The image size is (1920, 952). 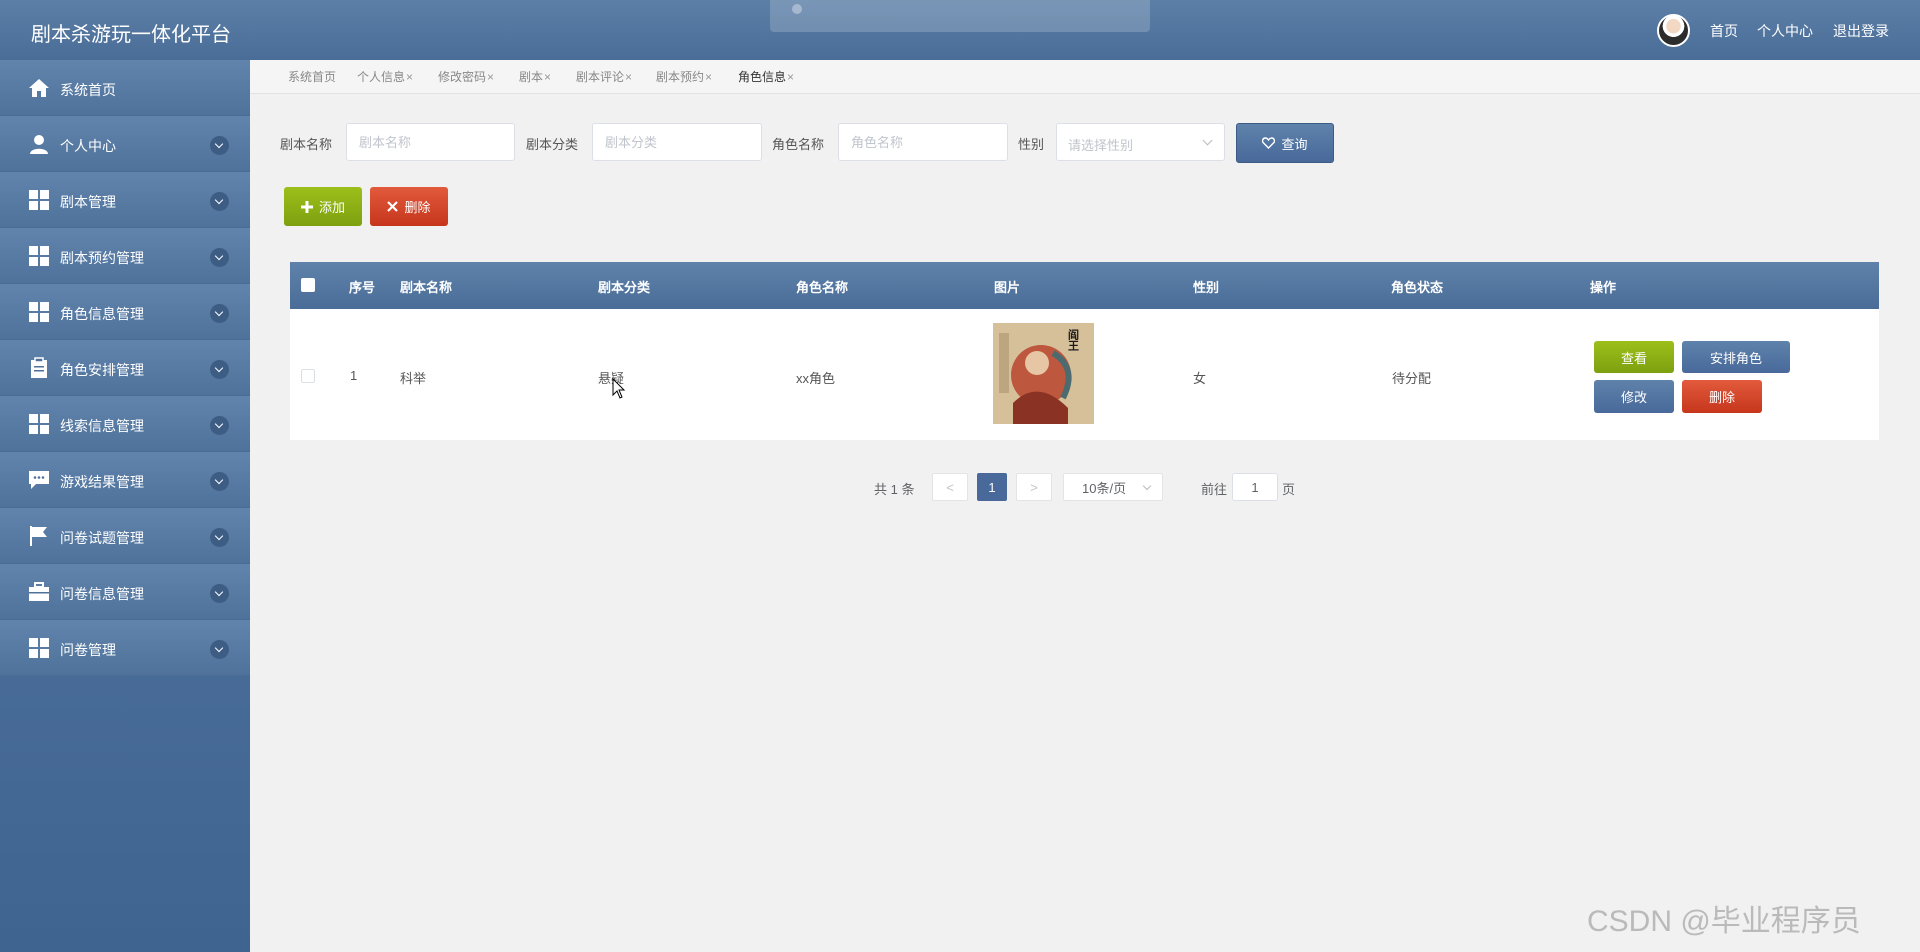 What do you see at coordinates (39, 367) in the screenshot?
I see `clipboard-icon` at bounding box center [39, 367].